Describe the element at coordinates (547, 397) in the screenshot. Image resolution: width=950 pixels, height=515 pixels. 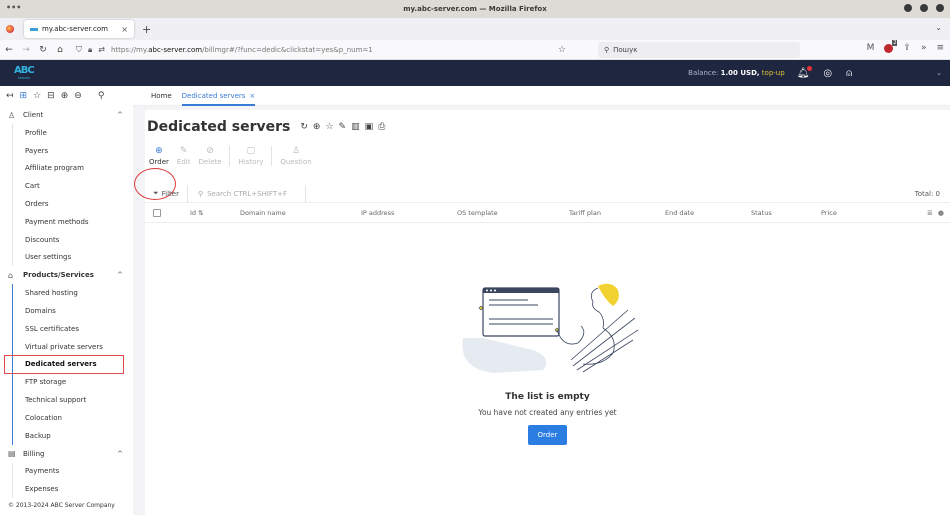
I see `empty-title: The list is empty` at that location.